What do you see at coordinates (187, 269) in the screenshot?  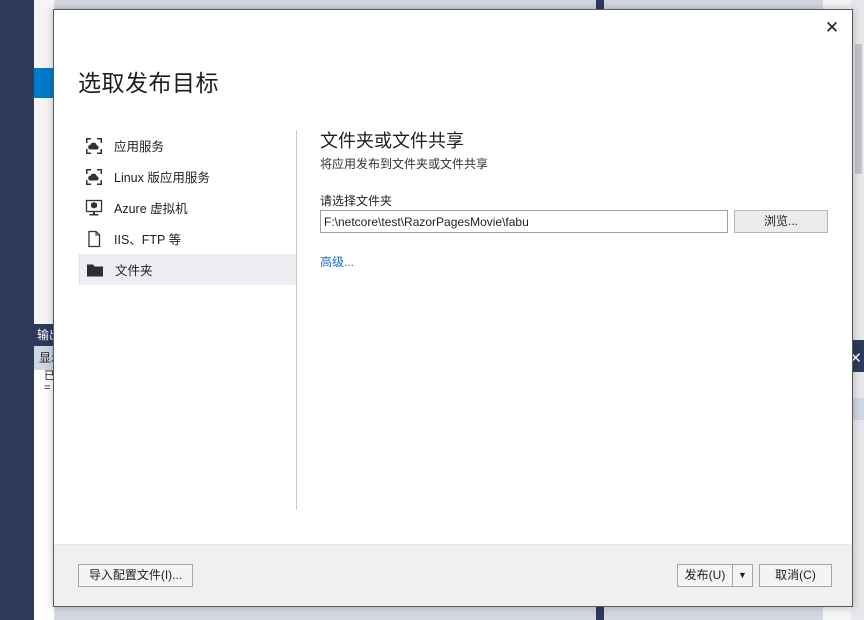 I see `nav-item-folder: 文件夹` at bounding box center [187, 269].